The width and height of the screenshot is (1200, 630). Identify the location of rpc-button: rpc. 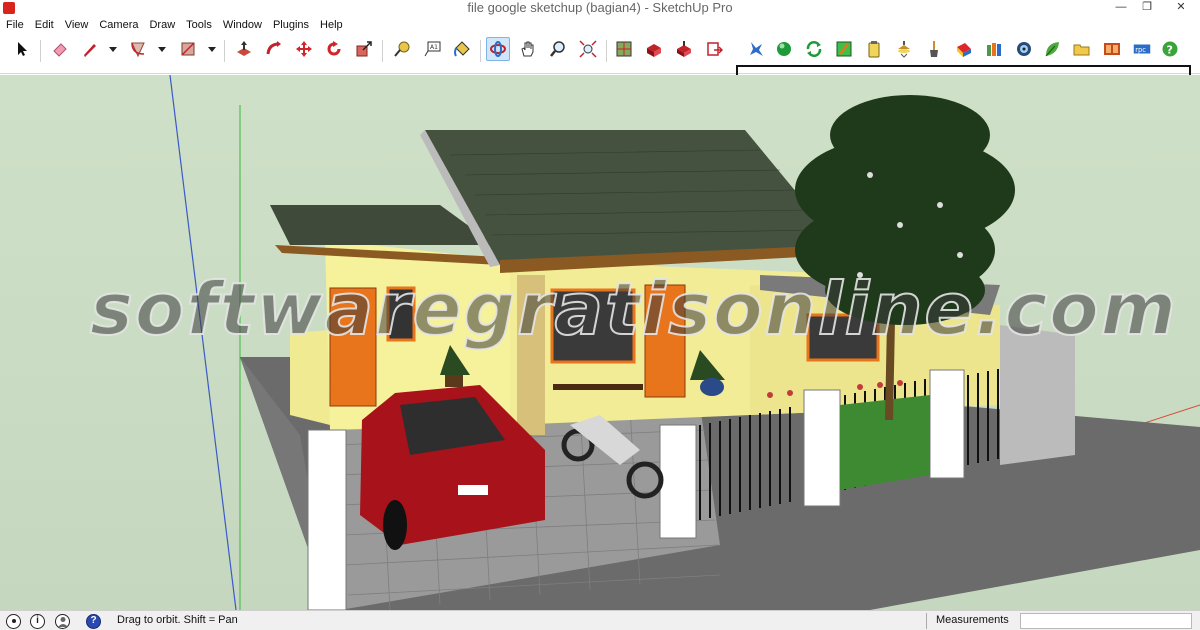
(1142, 49).